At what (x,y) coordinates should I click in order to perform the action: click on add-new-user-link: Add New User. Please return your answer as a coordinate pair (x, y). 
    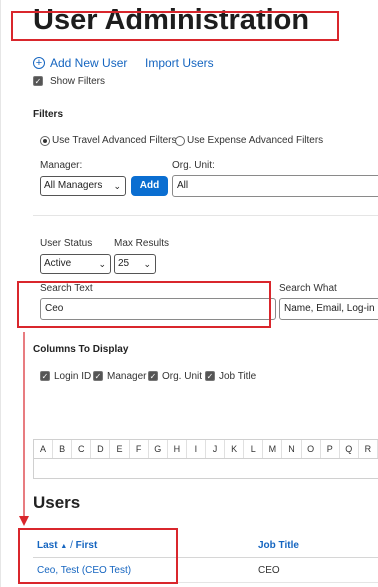
    Looking at the image, I should click on (88, 63).